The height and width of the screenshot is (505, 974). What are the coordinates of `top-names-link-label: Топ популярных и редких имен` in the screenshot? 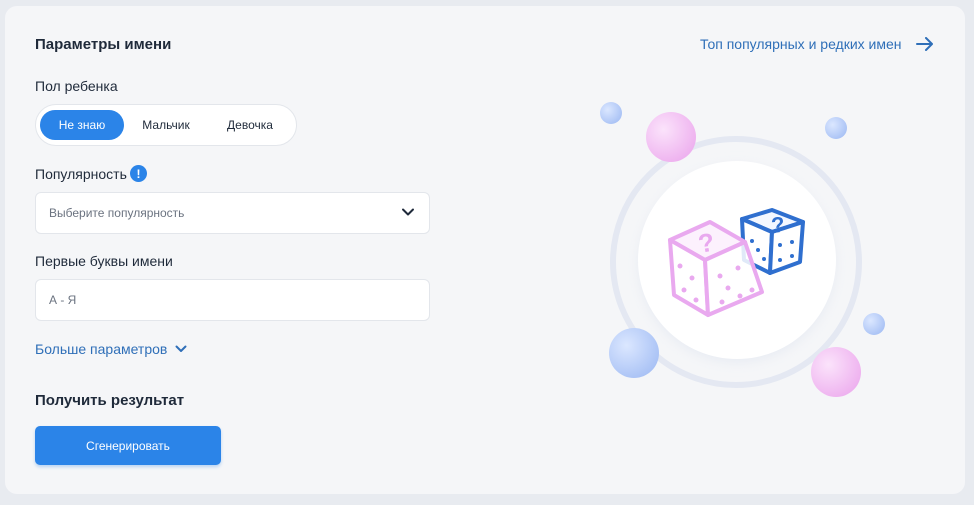 It's located at (801, 44).